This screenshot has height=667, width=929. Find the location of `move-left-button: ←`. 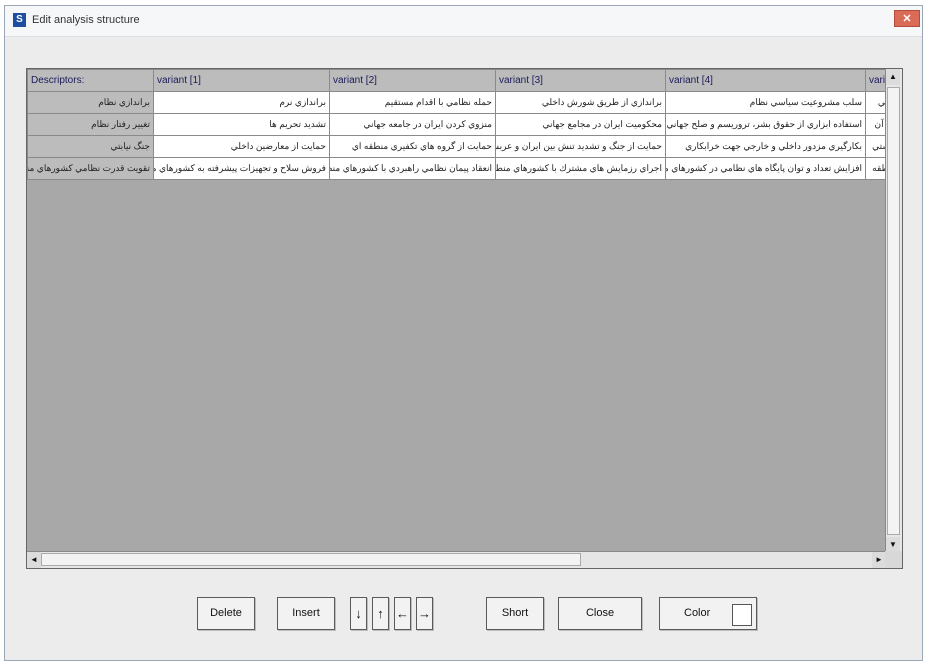

move-left-button: ← is located at coordinates (402, 613).